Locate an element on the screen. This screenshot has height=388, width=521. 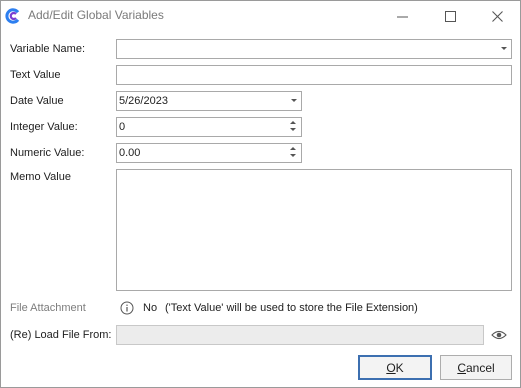
file-attachment-label: File Attachment is located at coordinates (48, 308).